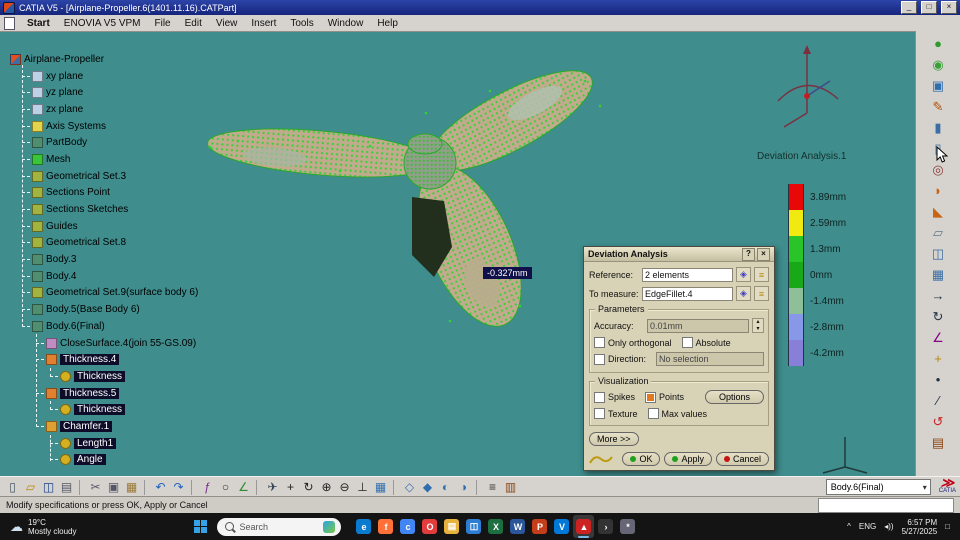  What do you see at coordinates (263, 23) in the screenshot?
I see `menu-item-insert: Insert` at bounding box center [263, 23].